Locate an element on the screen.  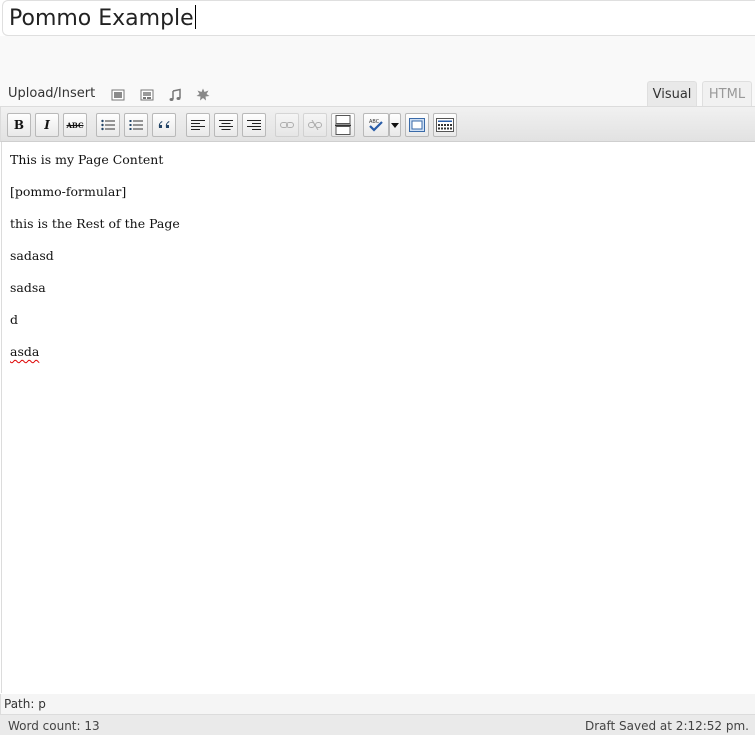
numbered-list-button is located at coordinates (136, 125).